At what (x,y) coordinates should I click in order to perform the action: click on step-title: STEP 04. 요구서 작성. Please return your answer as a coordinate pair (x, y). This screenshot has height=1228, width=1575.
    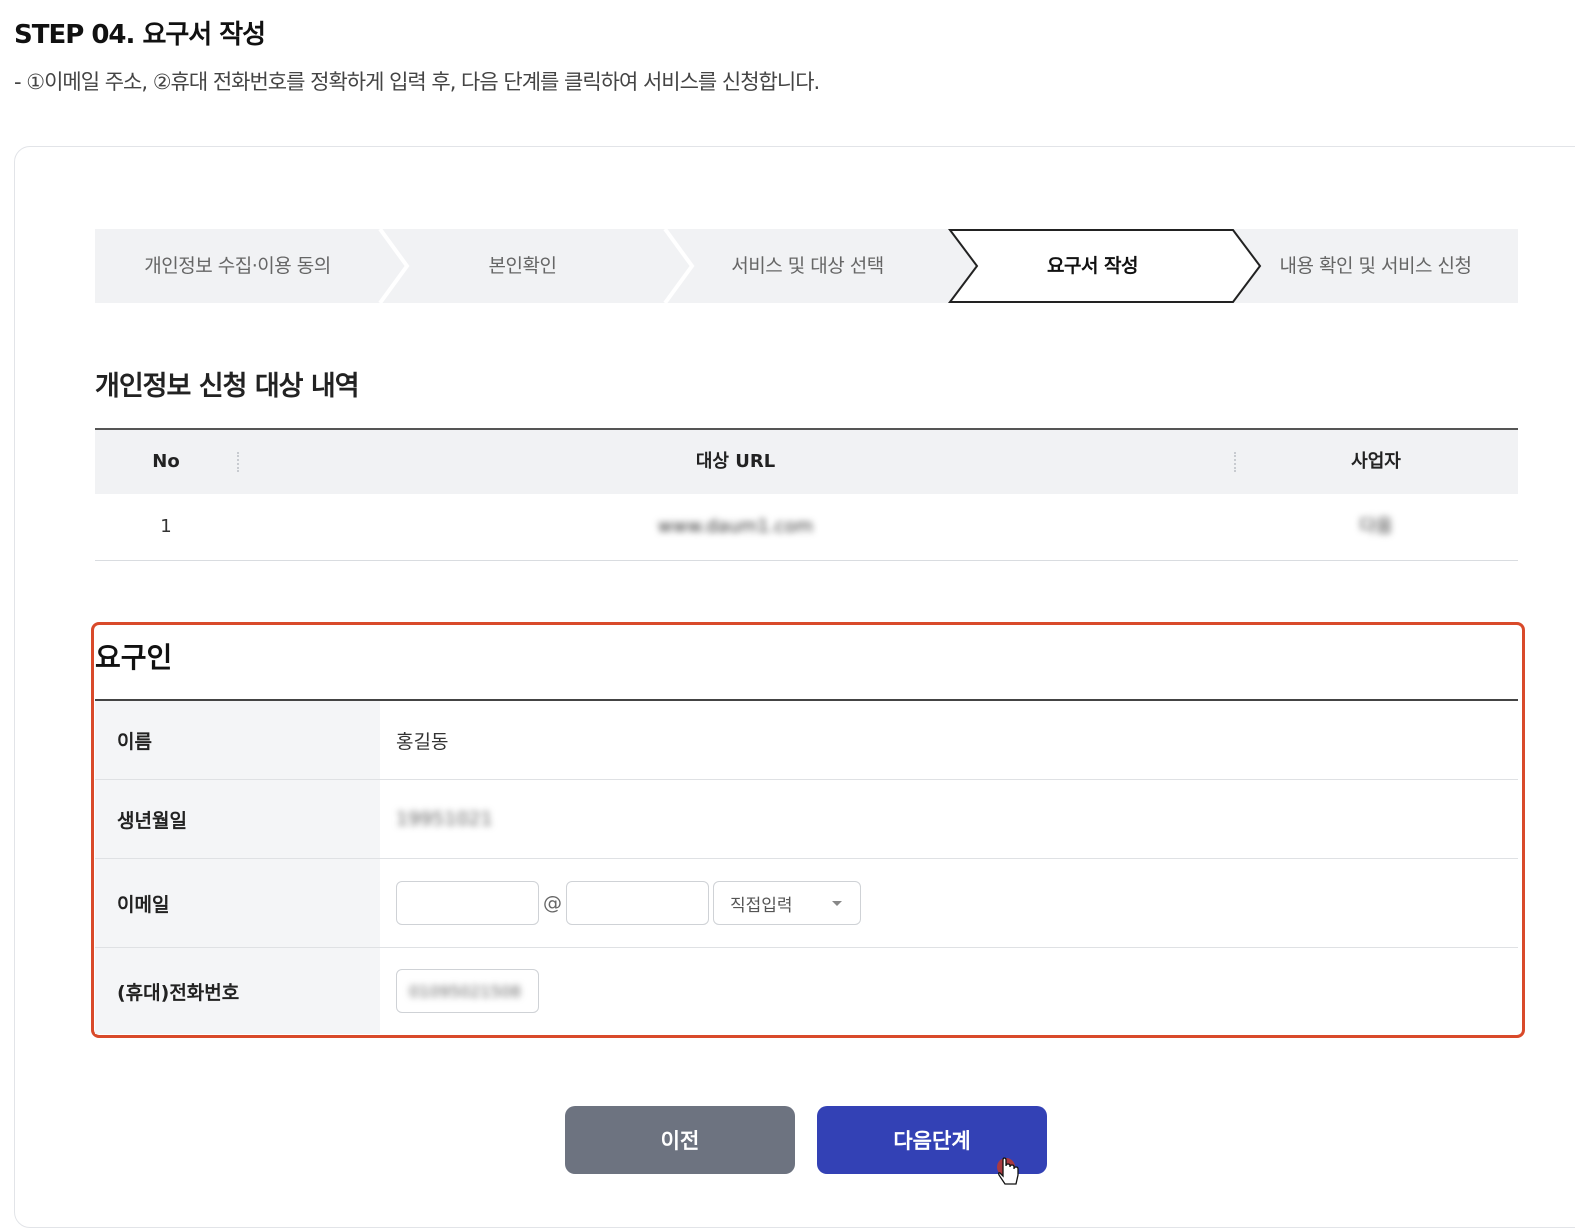
    Looking at the image, I should click on (140, 35).